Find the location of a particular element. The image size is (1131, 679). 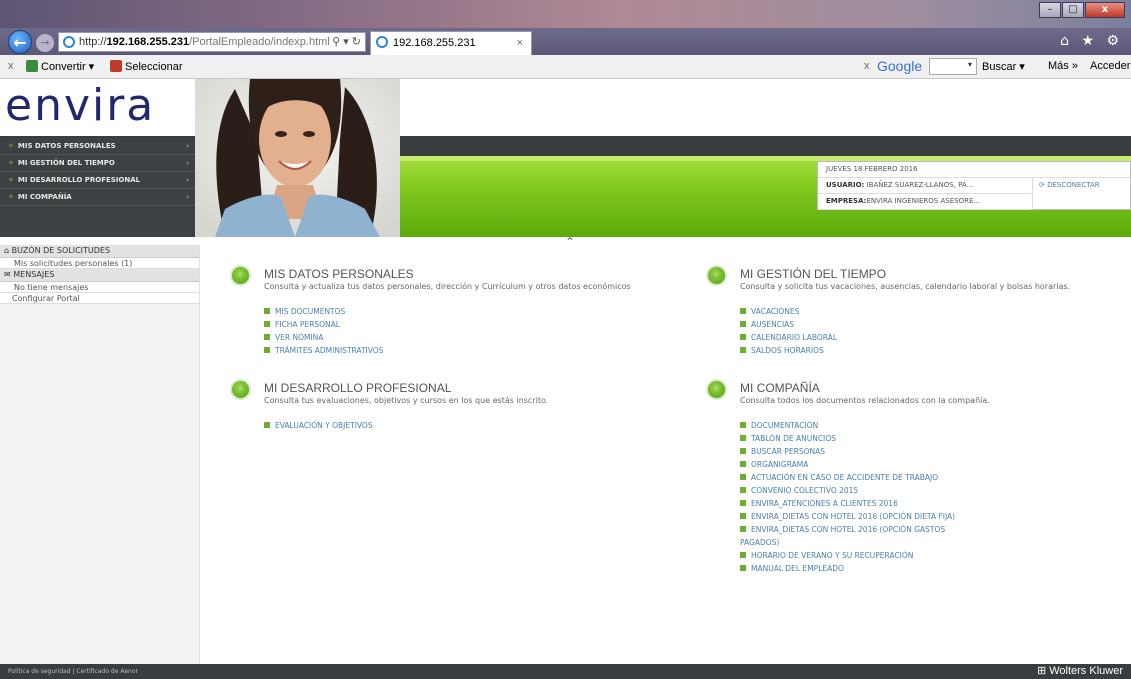

convertir-button: Convertir ▾ is located at coordinates (60, 66).